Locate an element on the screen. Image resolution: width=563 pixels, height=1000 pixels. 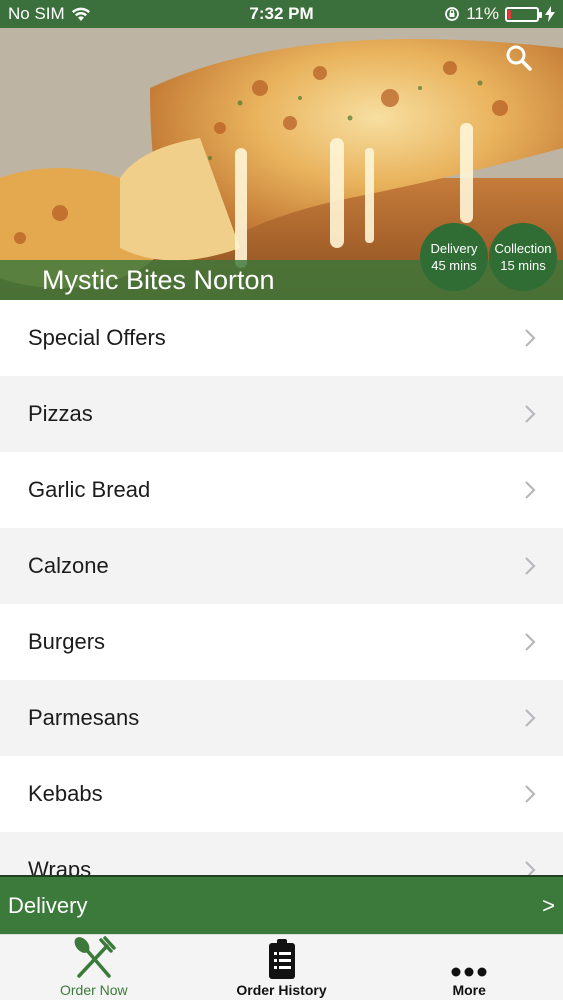
menu-item-label: Wraps is located at coordinates (60, 866).